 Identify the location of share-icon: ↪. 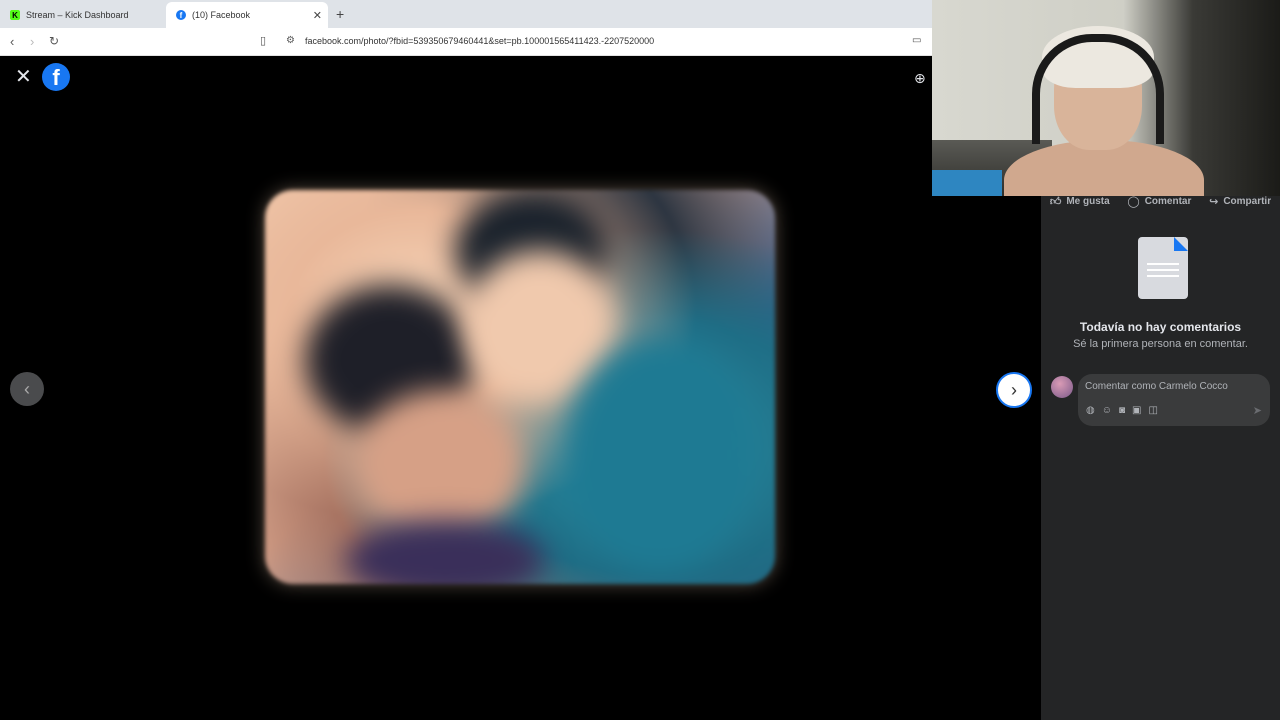
(1214, 201).